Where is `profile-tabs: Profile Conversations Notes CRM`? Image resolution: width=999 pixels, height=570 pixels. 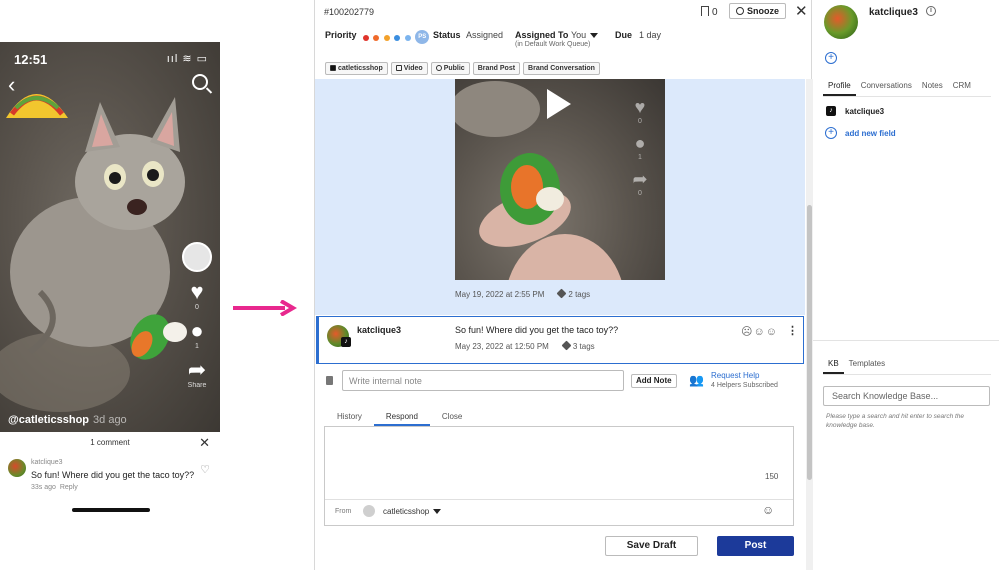 profile-tabs: Profile Conversations Notes CRM is located at coordinates (899, 88).